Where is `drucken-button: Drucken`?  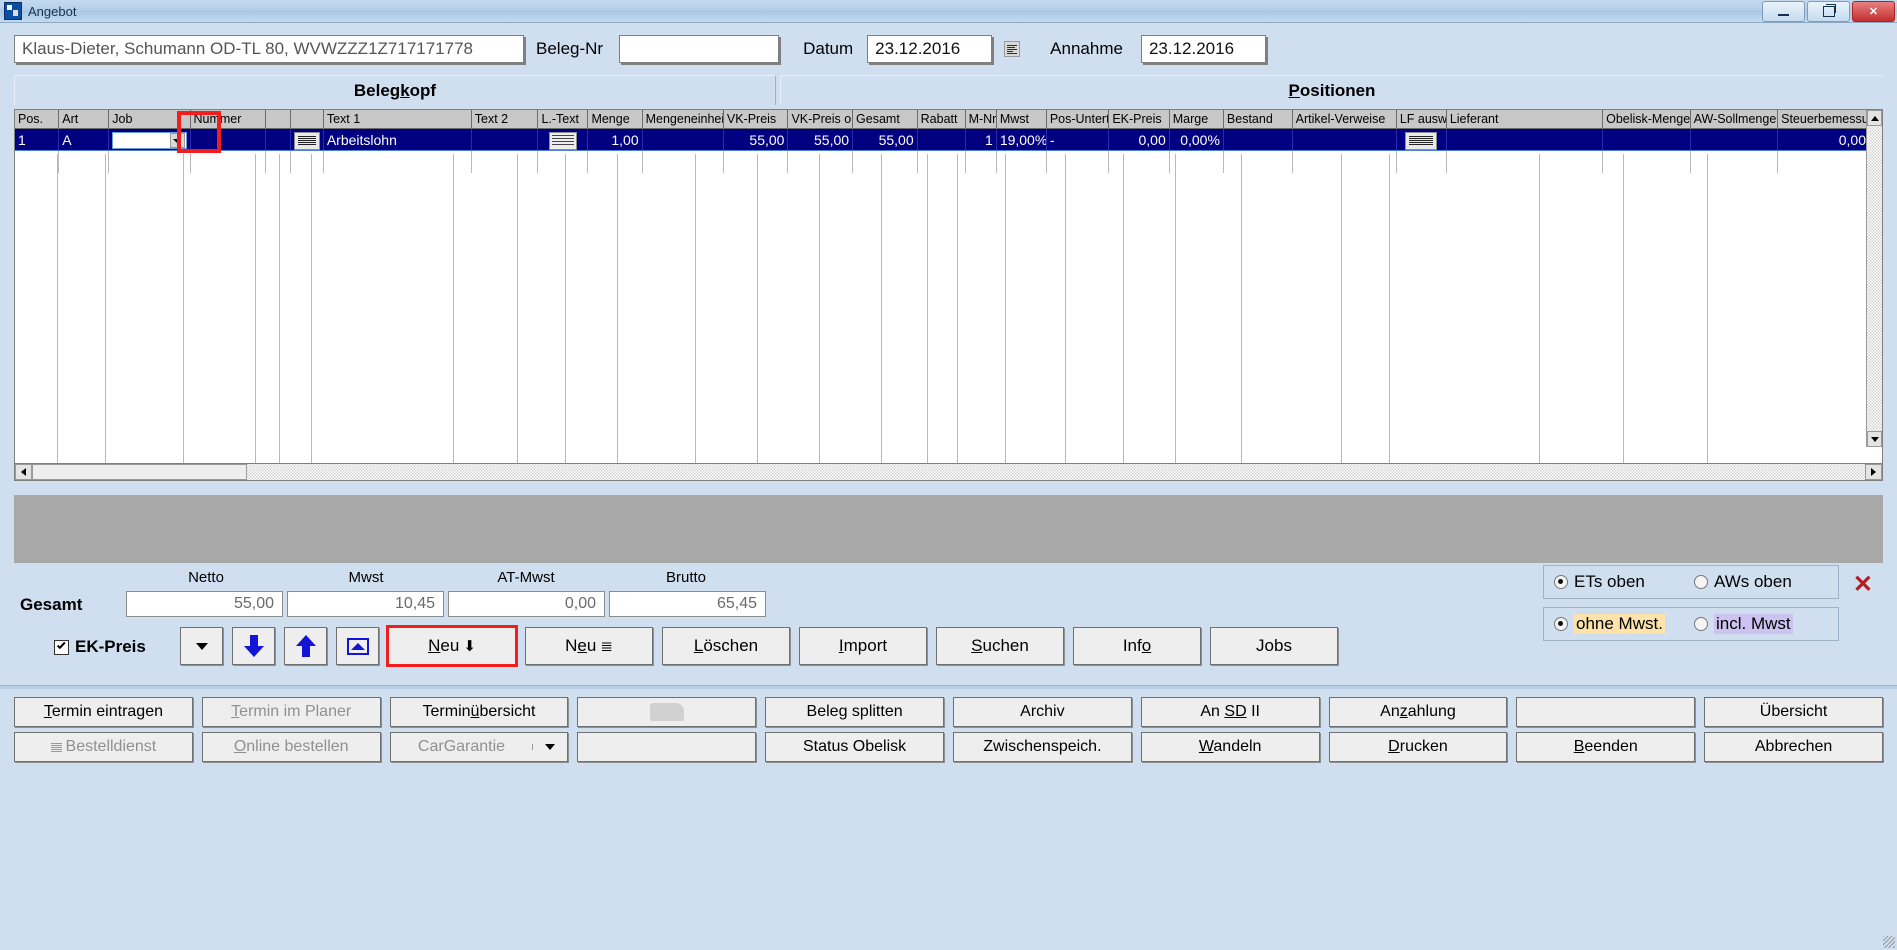
drucken-button: Drucken is located at coordinates (1418, 747).